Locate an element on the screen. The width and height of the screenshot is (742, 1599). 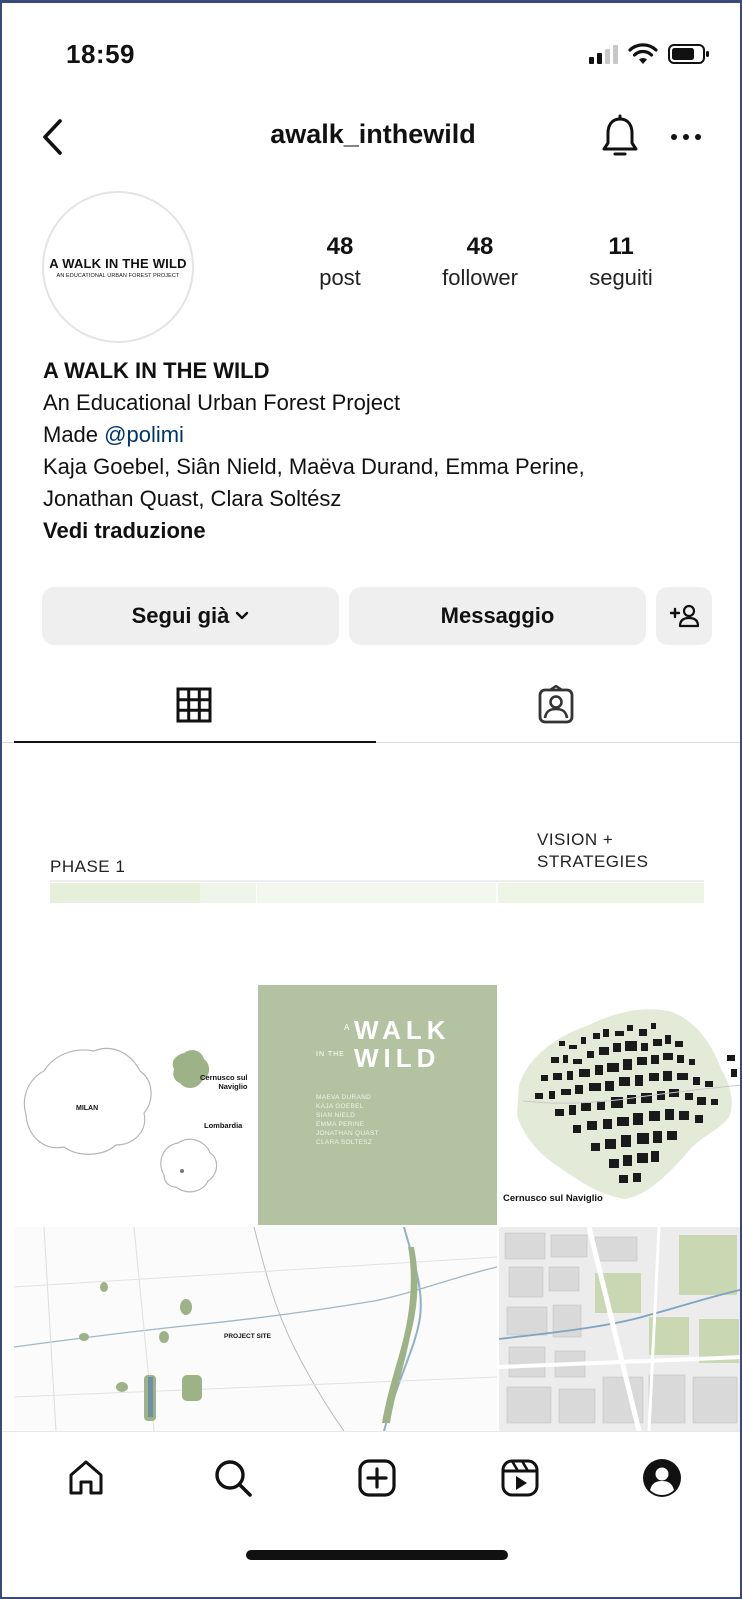
status-icons is located at coordinates (649, 54).